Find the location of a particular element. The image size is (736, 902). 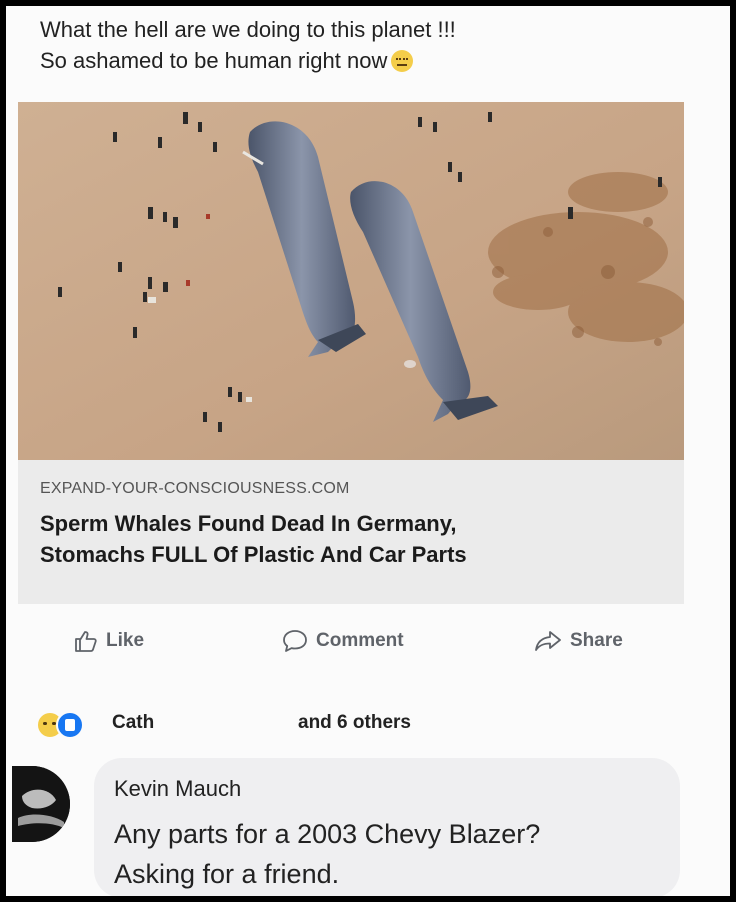

worried-face-emoji-icon is located at coordinates (402, 61).